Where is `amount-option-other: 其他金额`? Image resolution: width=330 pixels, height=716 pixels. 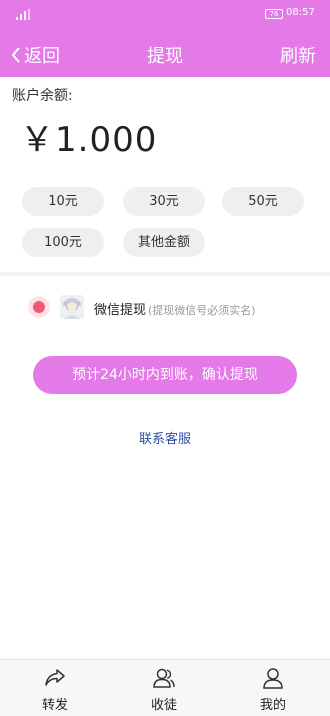 amount-option-other: 其他金额 is located at coordinates (164, 242).